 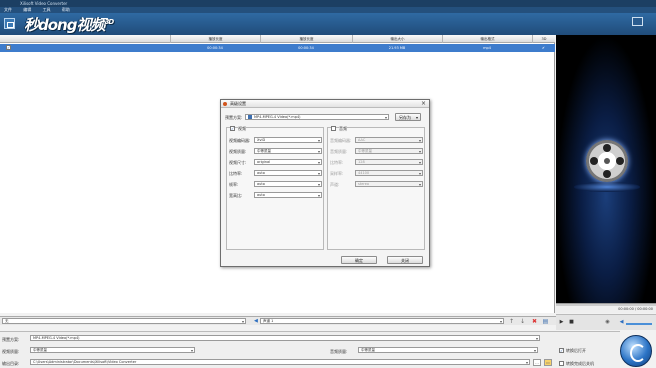 What do you see at coordinates (225, 104) in the screenshot?
I see `dialog-app-icon` at bounding box center [225, 104].